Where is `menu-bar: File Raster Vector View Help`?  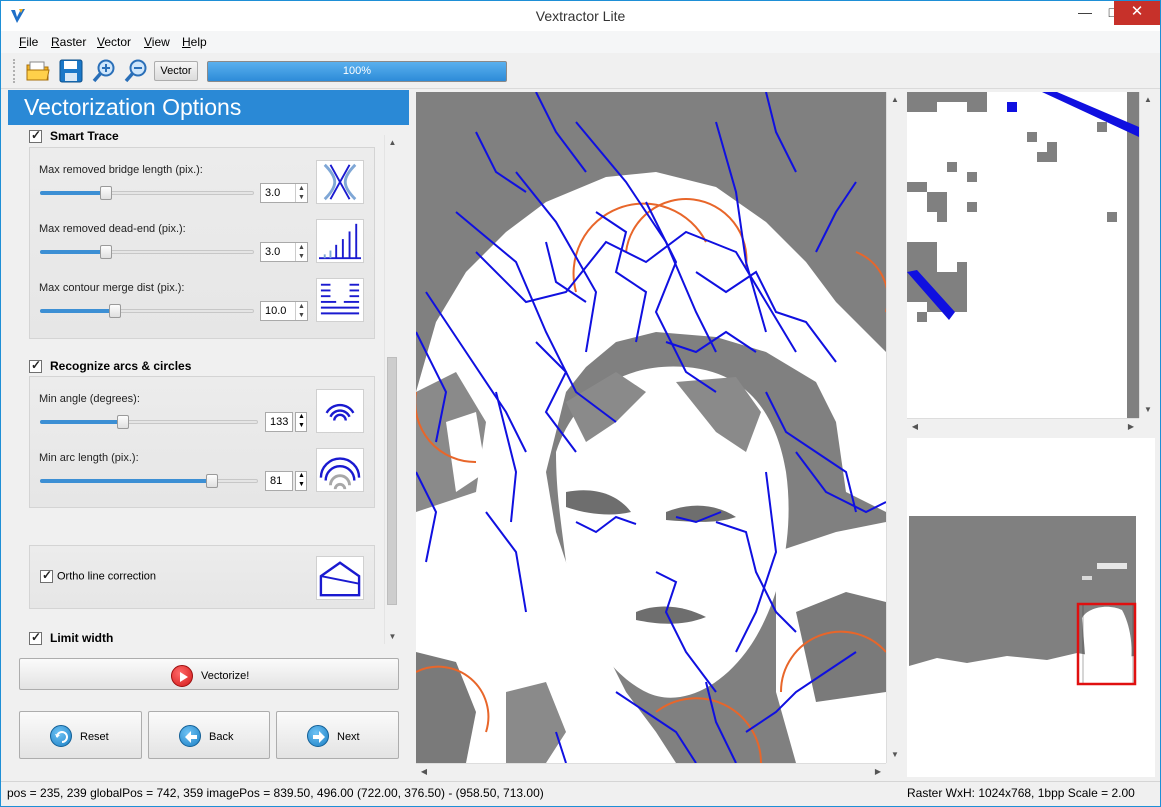
menu-bar: File Raster Vector View Help is located at coordinates (580, 42).